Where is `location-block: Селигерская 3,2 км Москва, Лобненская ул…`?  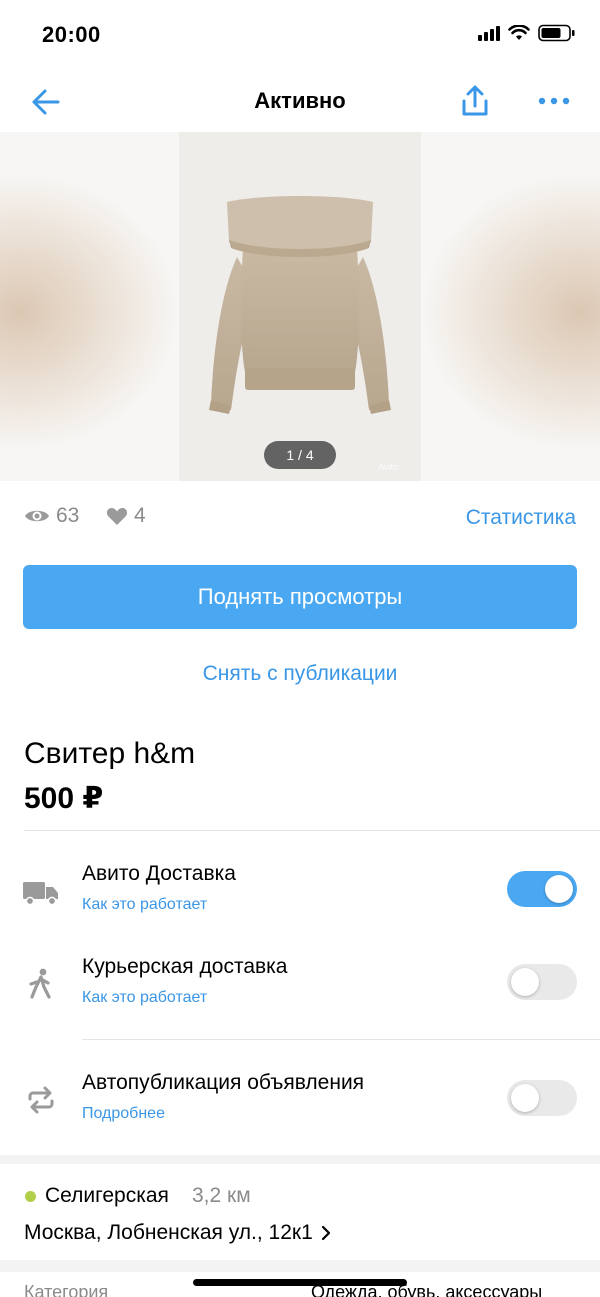 location-block: Селигерская 3,2 км Москва, Лобненская ул… is located at coordinates (300, 1212).